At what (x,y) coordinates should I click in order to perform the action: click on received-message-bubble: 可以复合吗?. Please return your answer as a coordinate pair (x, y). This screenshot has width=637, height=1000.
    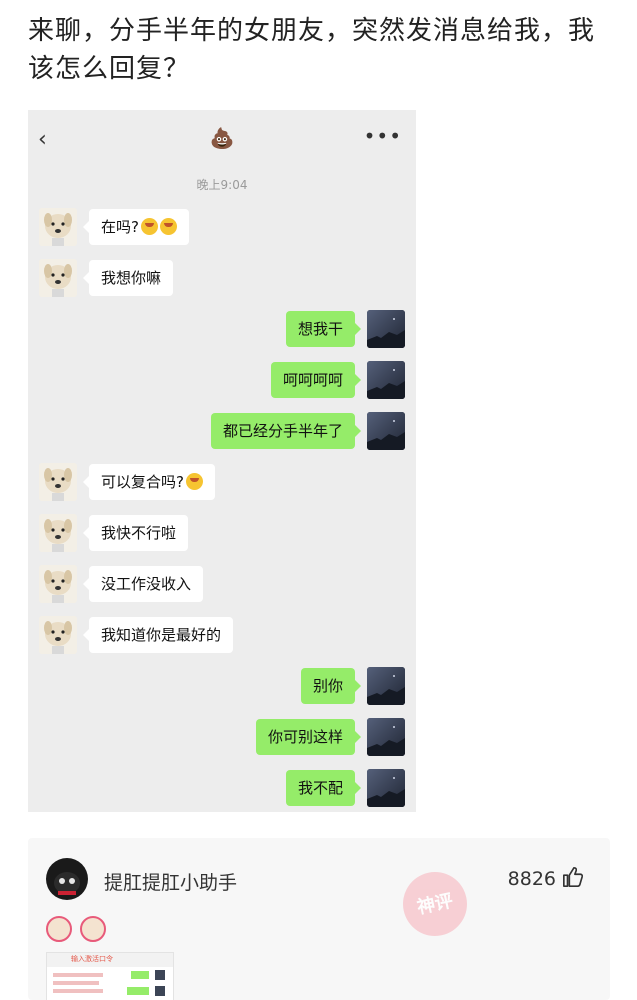
    Looking at the image, I should click on (149, 482).